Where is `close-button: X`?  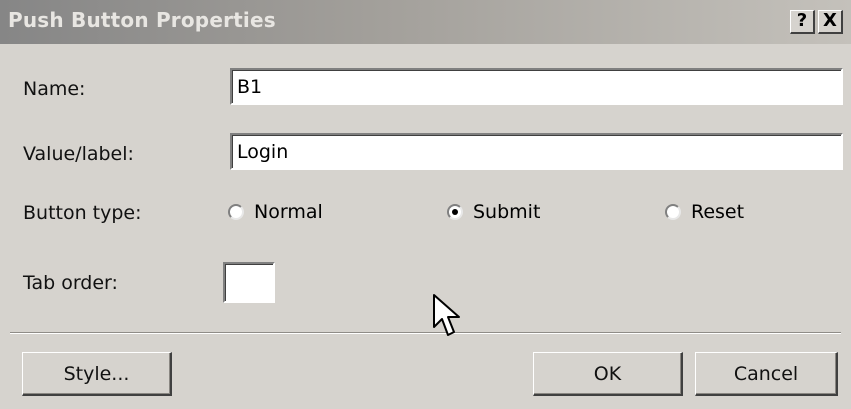
close-button: X is located at coordinates (830, 22).